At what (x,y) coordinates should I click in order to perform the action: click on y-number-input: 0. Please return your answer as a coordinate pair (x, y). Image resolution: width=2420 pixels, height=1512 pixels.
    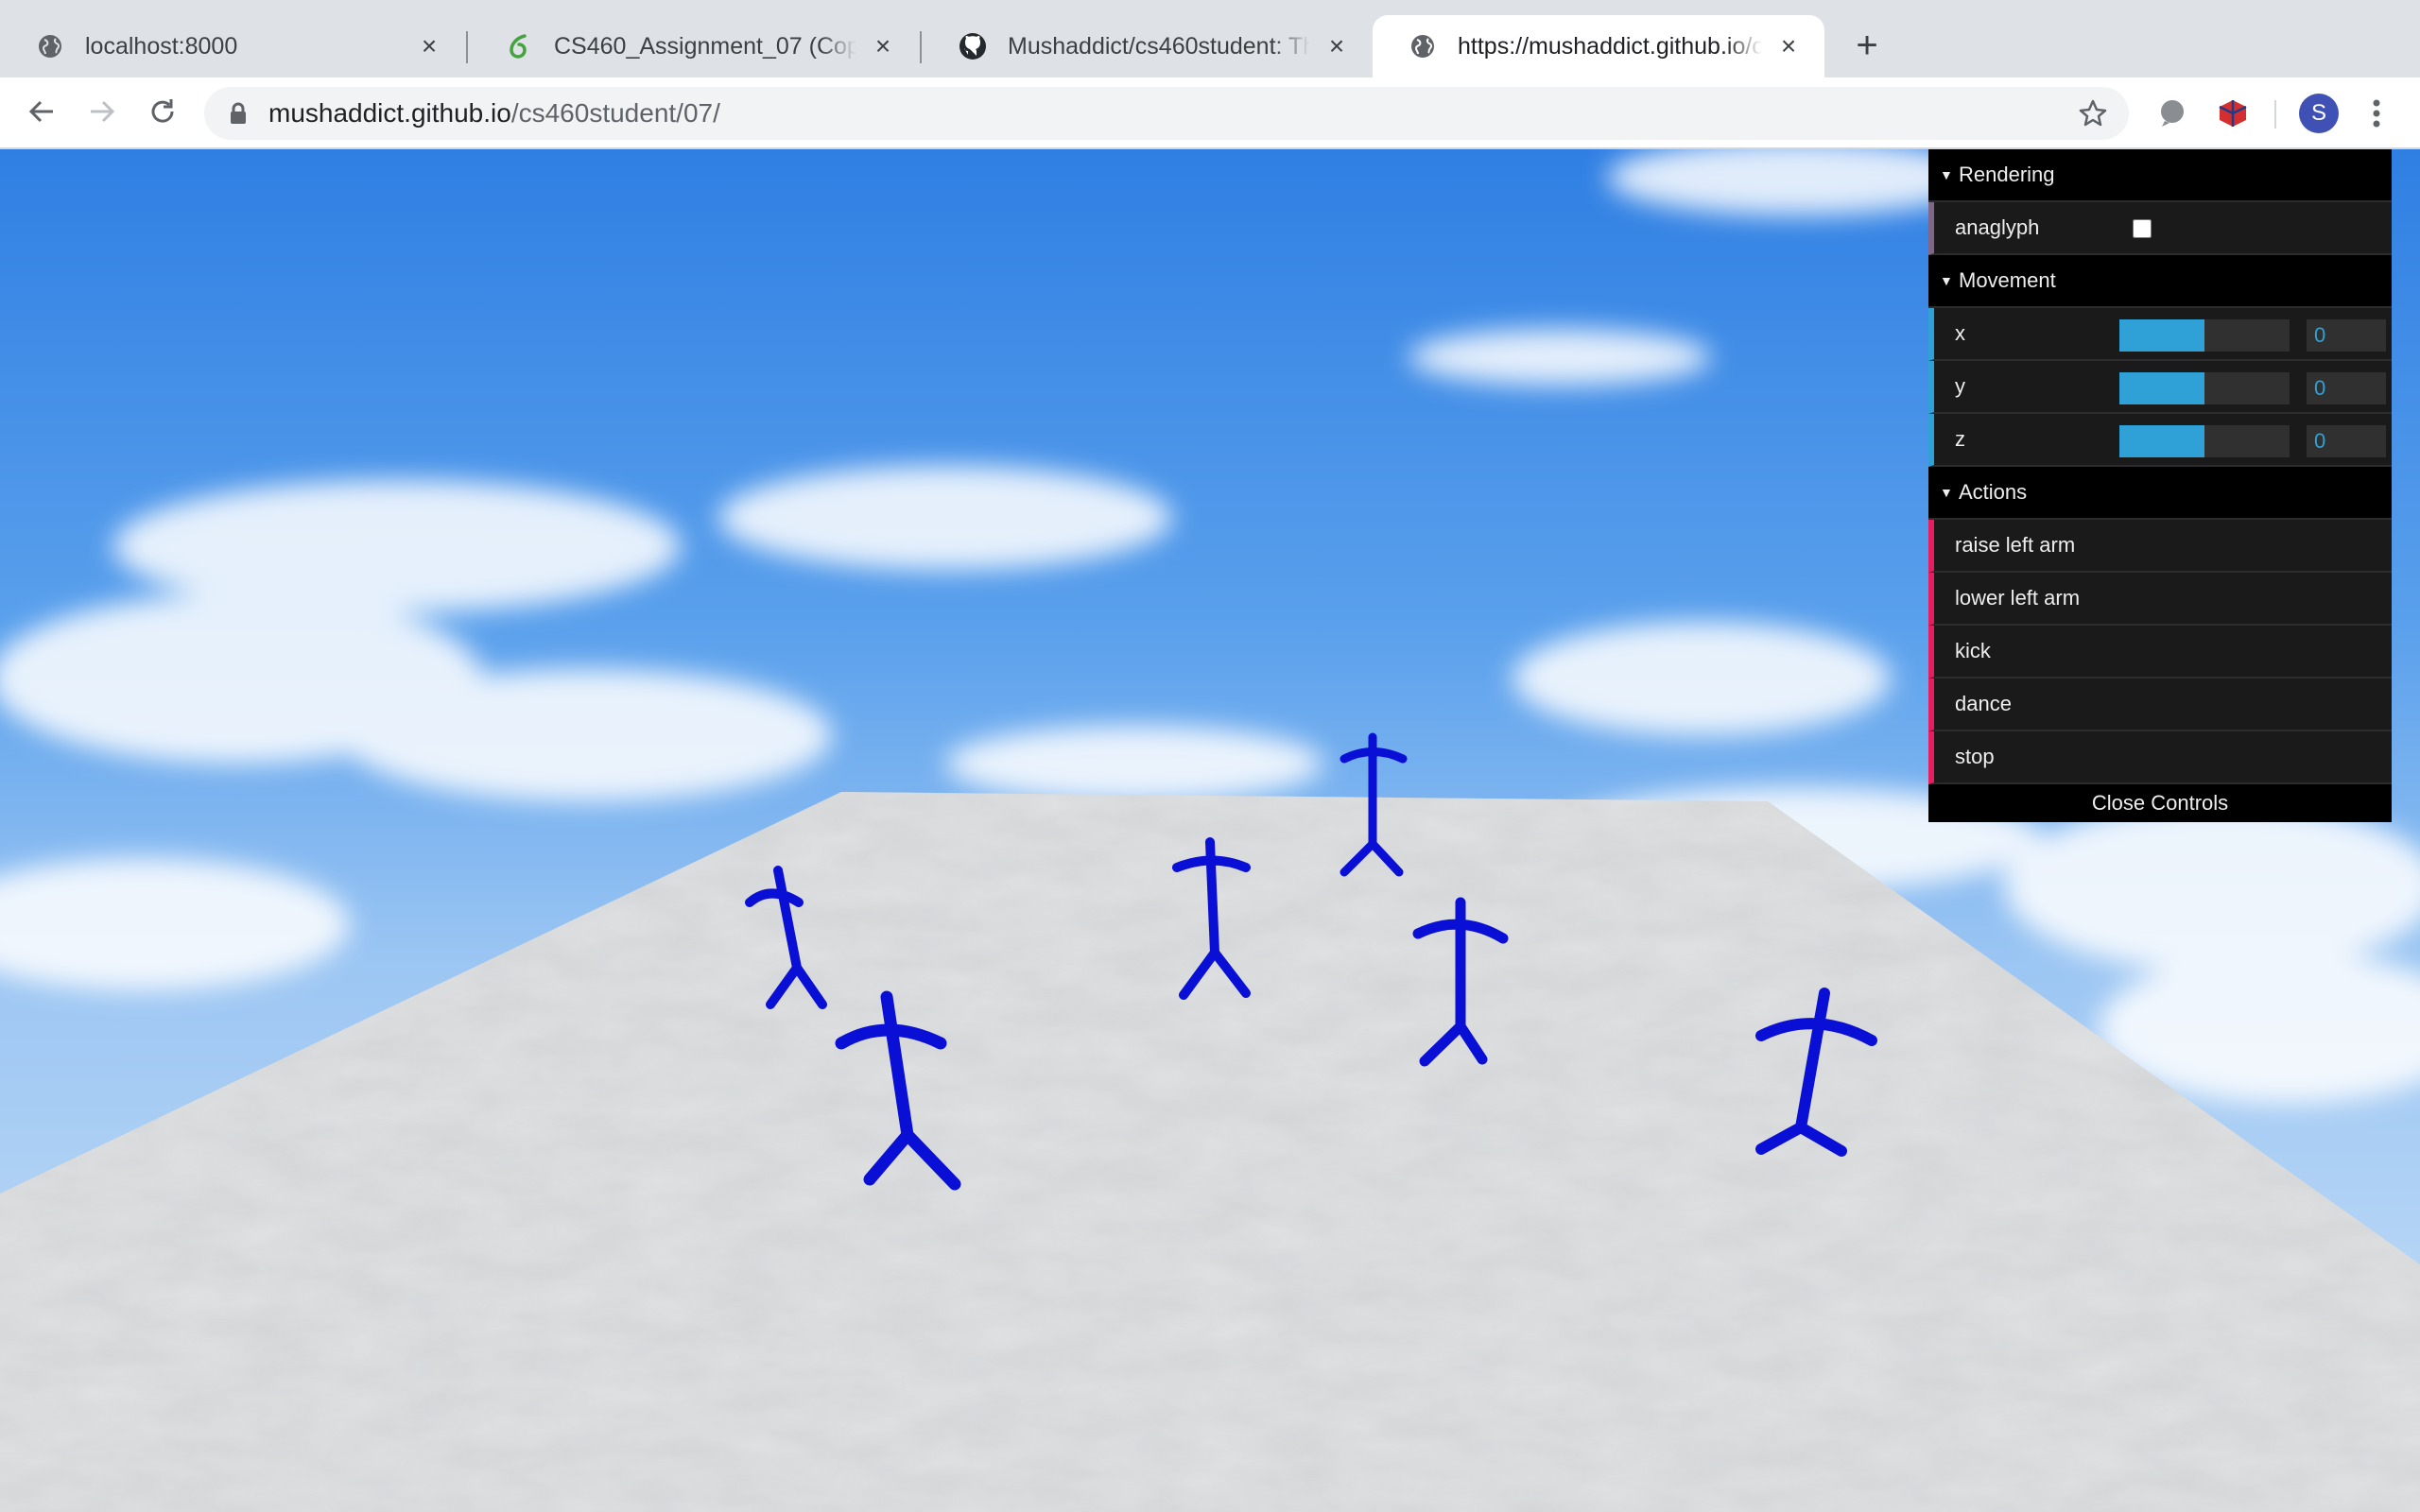
    Looking at the image, I should click on (2346, 388).